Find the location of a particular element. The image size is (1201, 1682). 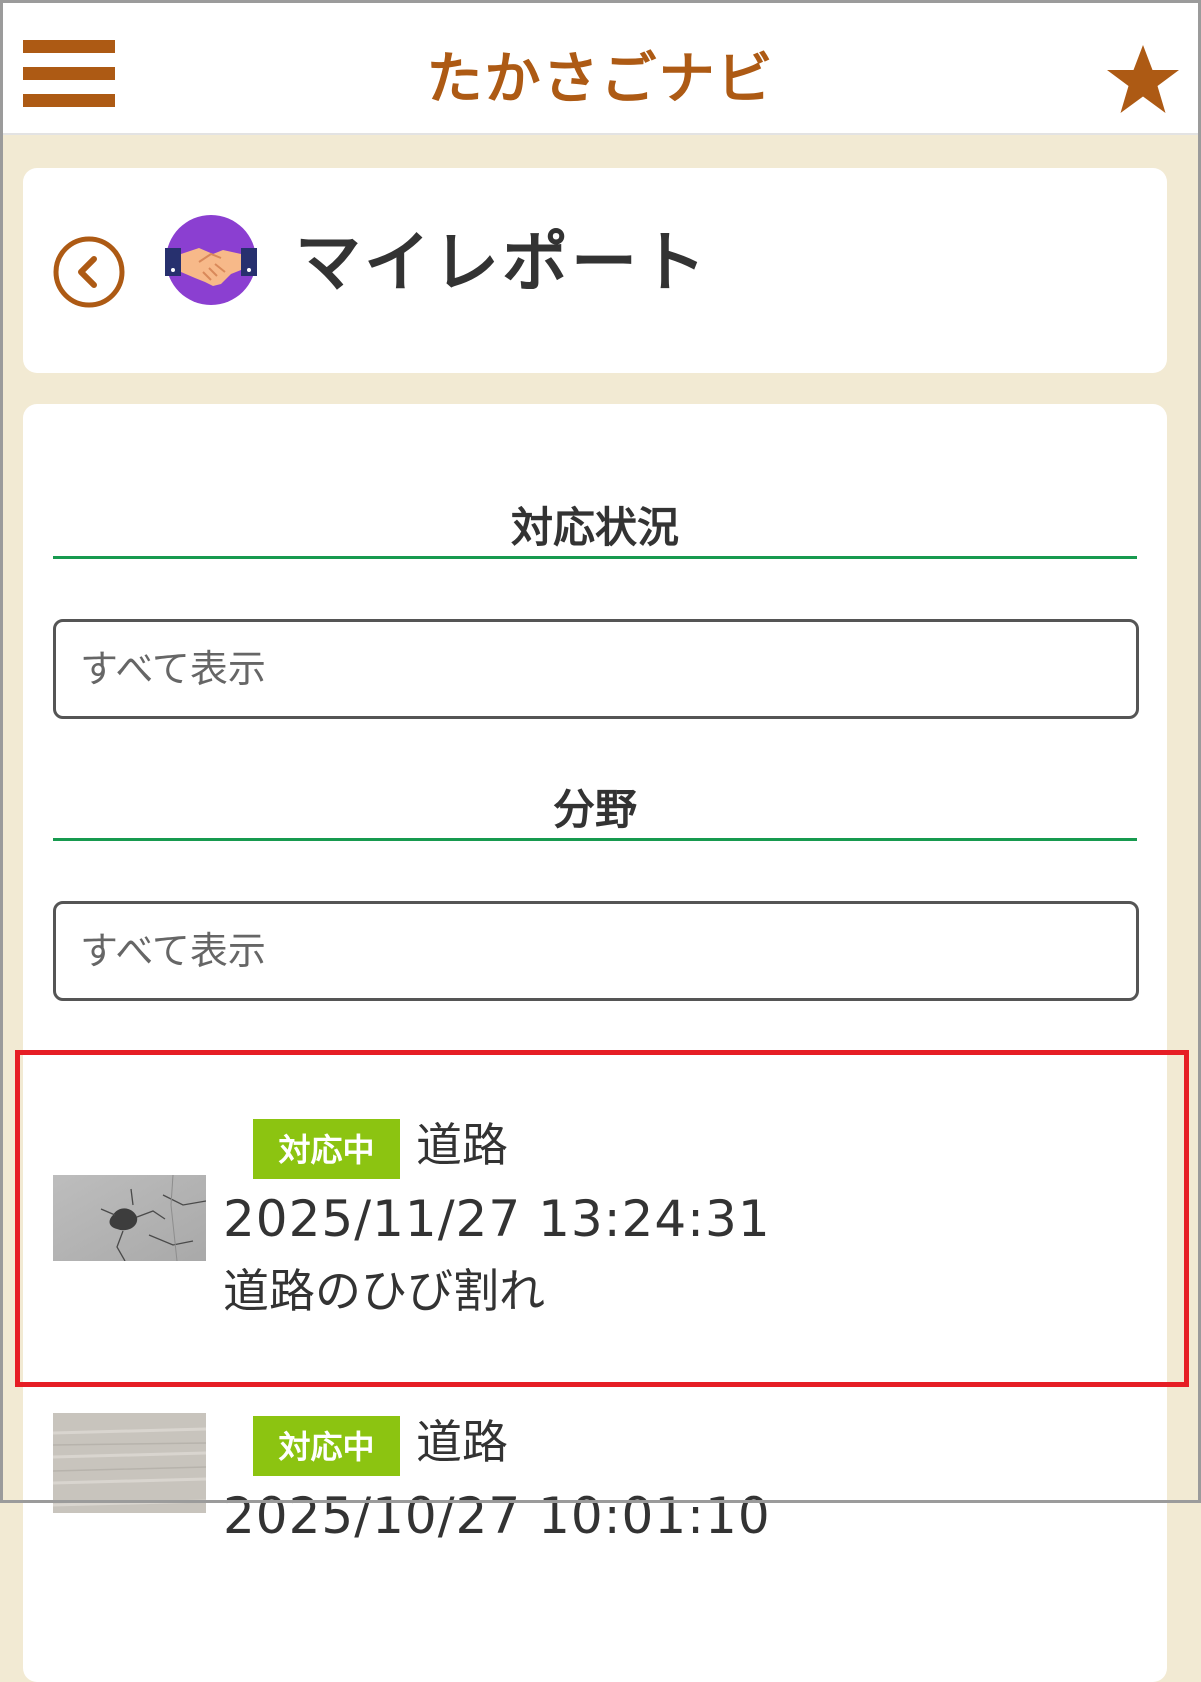

handshake-icon is located at coordinates (211, 260).